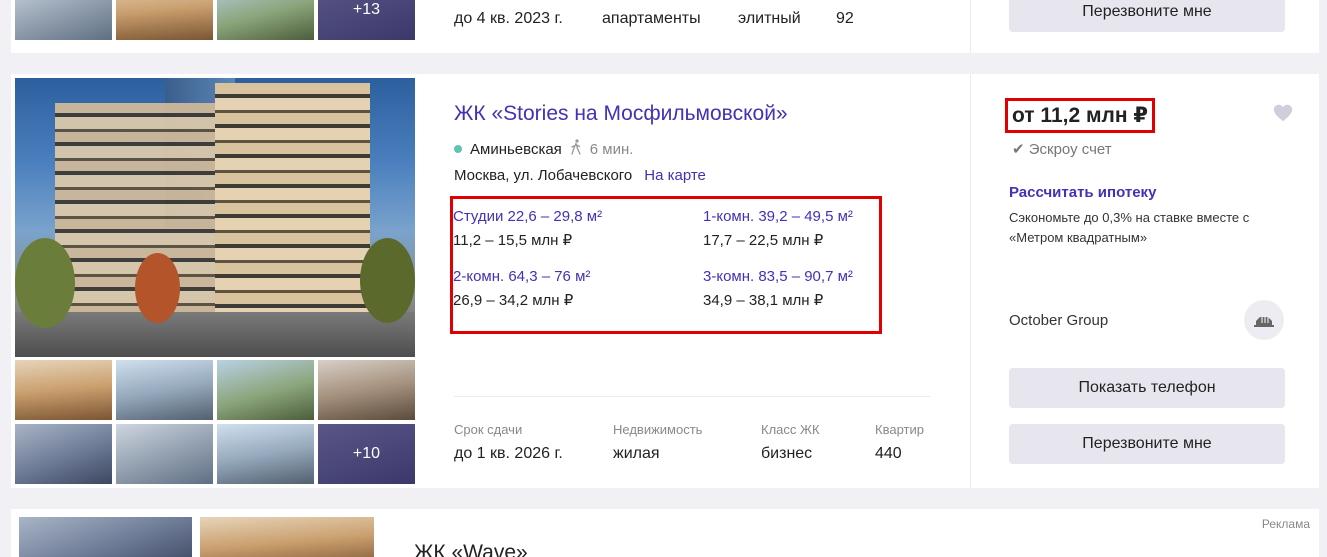 The height and width of the screenshot is (557, 1327). What do you see at coordinates (521, 288) in the screenshot?
I see `flat-type-2room: 2-комн. 64,3 – 76 м² 26,9 – 34,2 млн ₽` at bounding box center [521, 288].